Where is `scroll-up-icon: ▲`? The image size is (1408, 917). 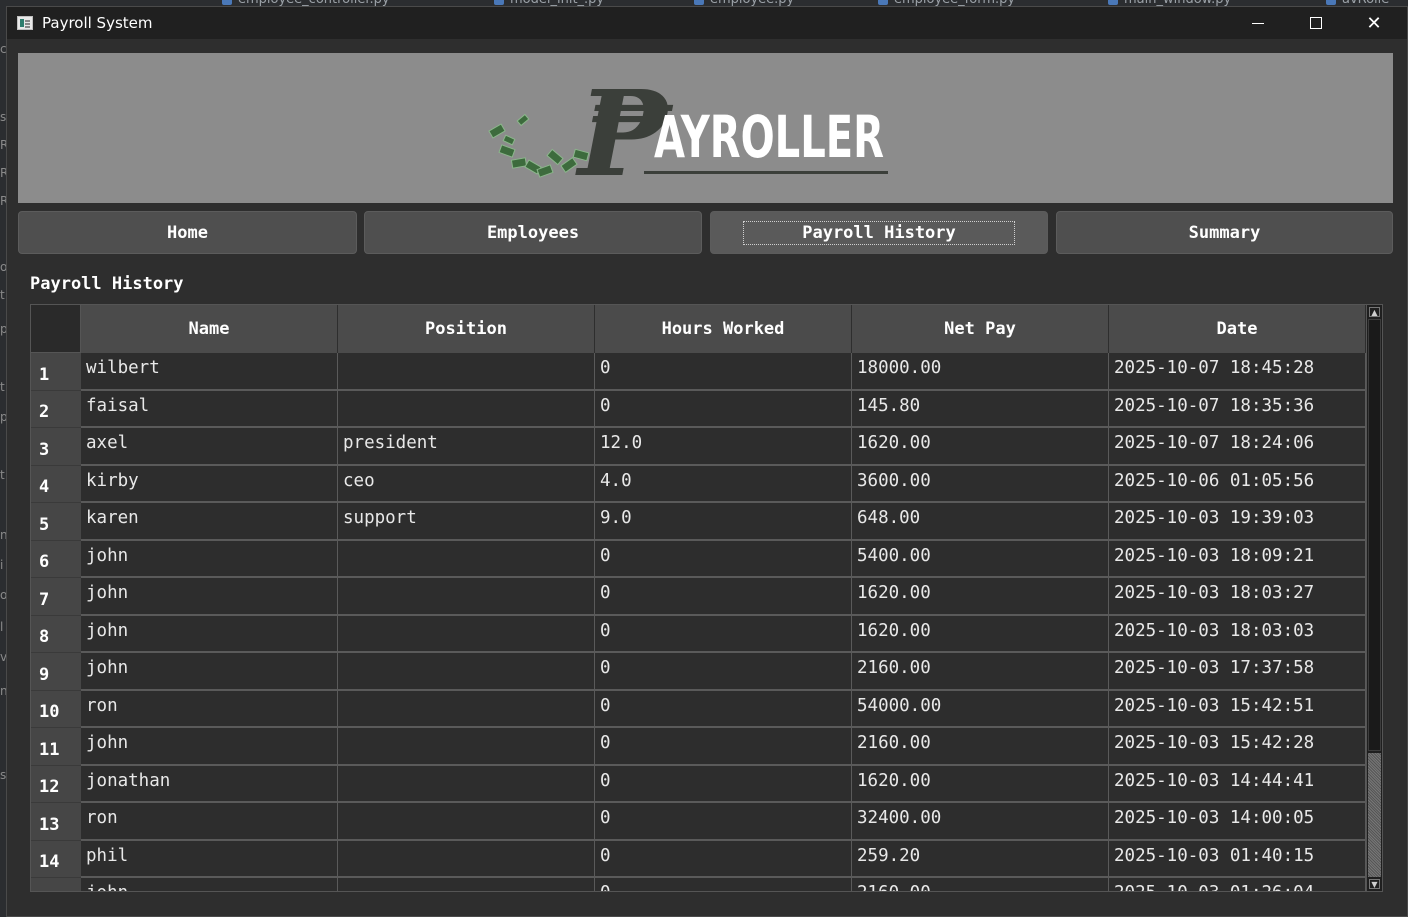 scroll-up-icon: ▲ is located at coordinates (1374, 312).